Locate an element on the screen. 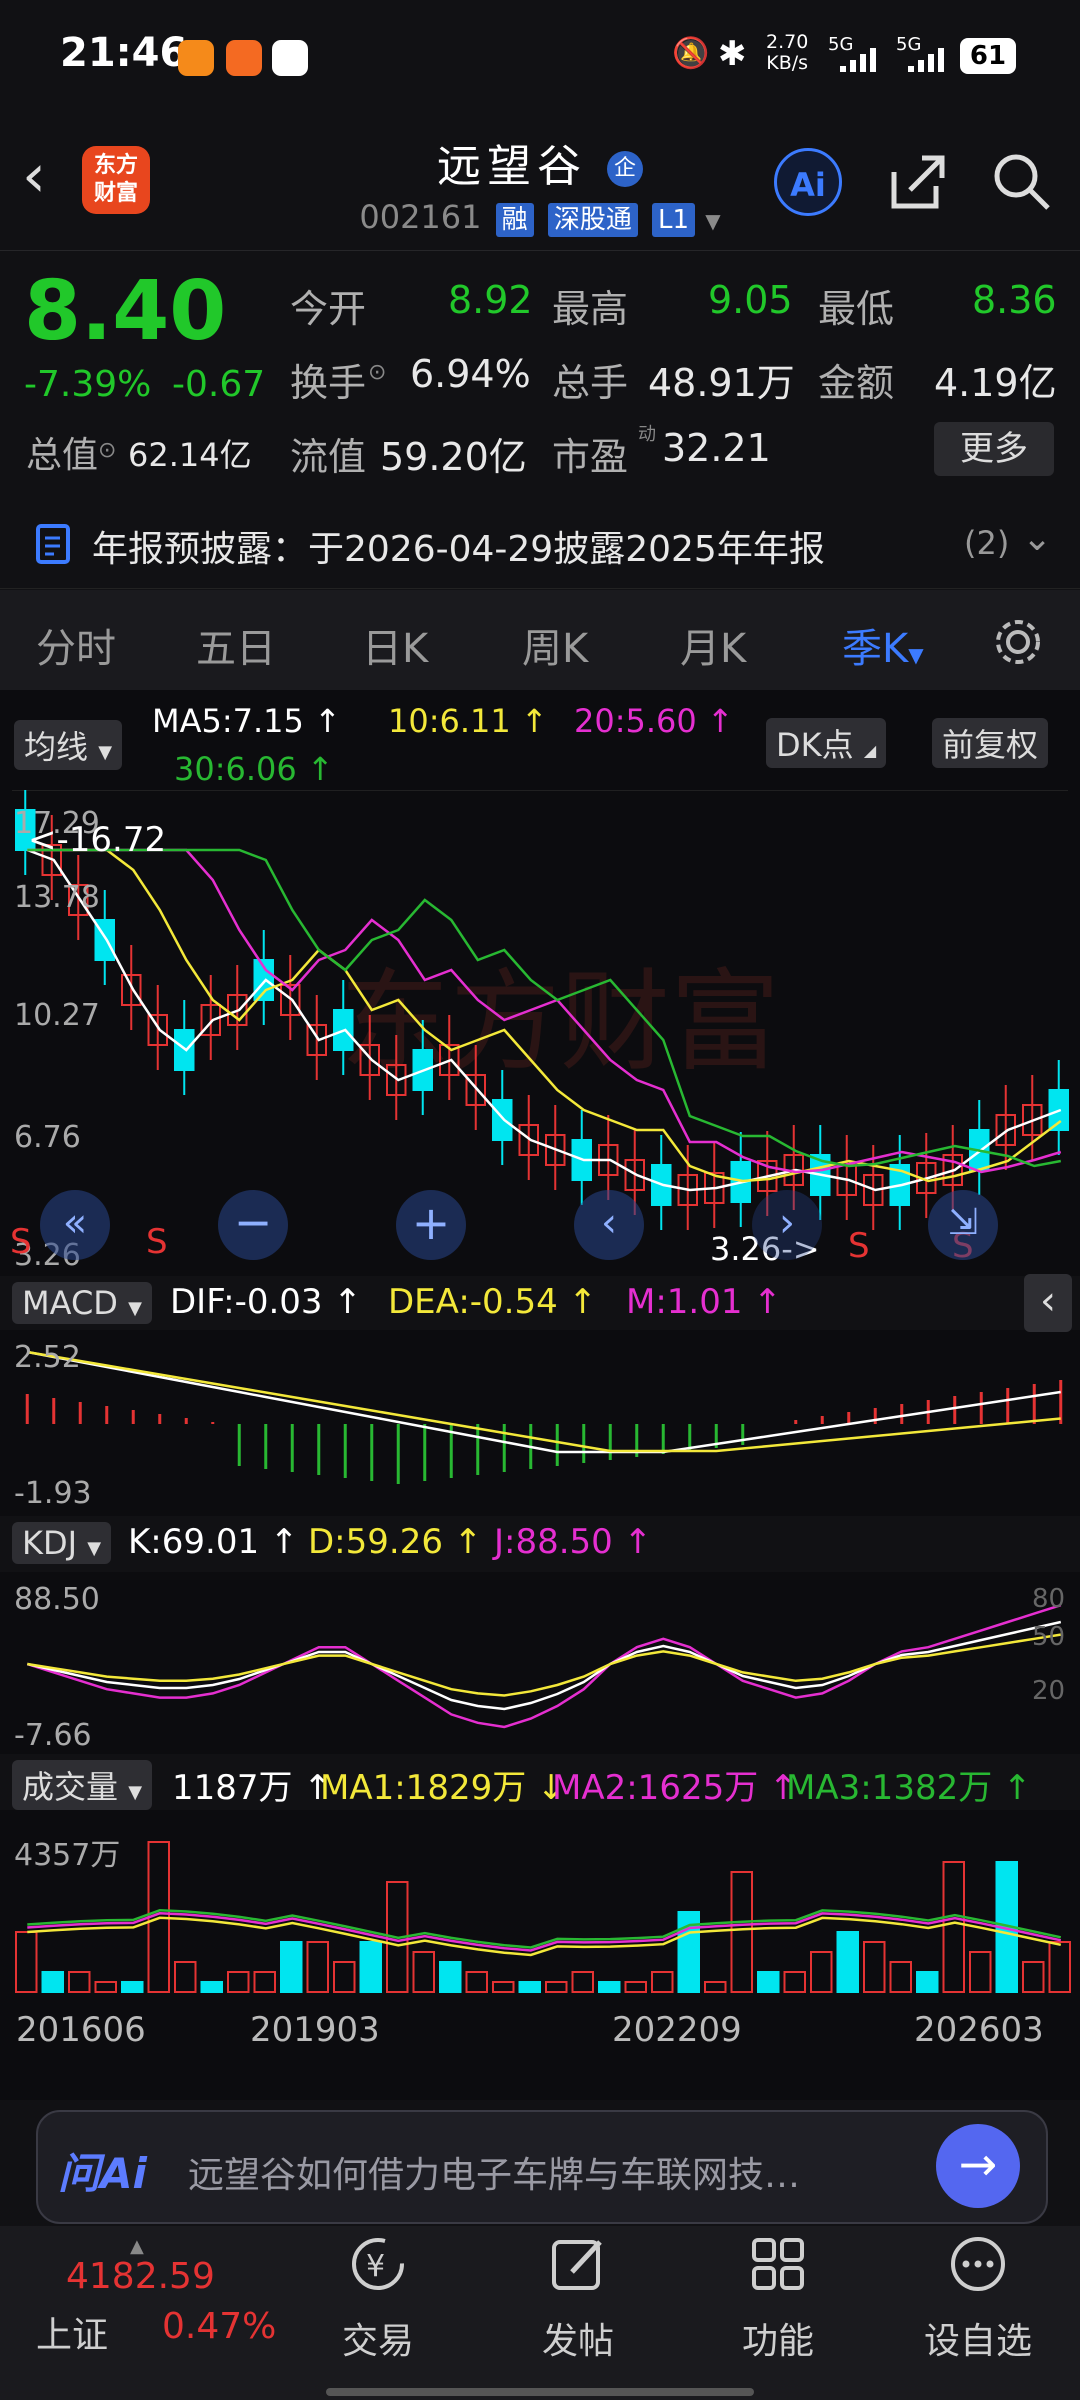  nav-trade: ¥ 交易 is located at coordinates (378, 2313).